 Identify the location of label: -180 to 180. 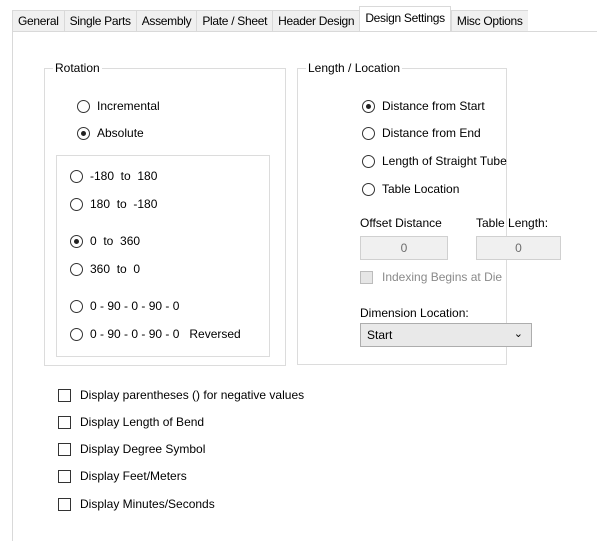
(124, 176).